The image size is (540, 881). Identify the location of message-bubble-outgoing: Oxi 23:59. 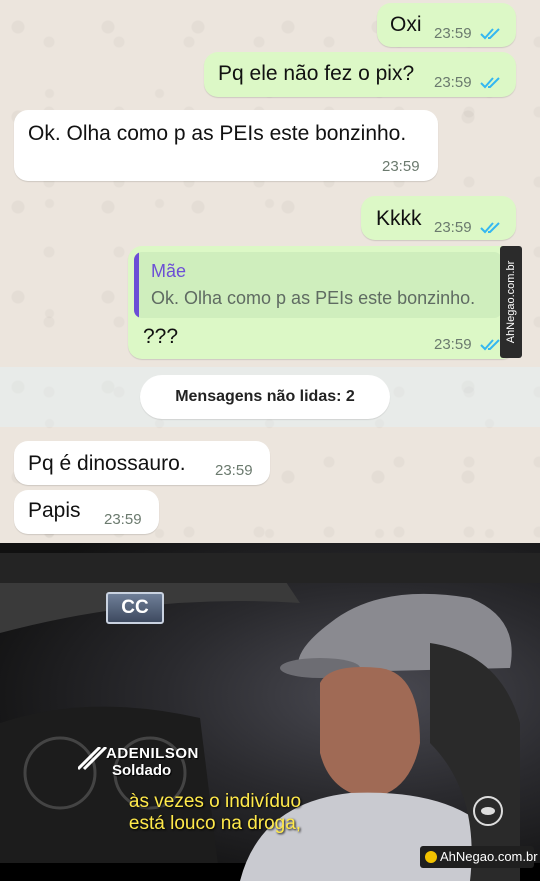
(446, 25).